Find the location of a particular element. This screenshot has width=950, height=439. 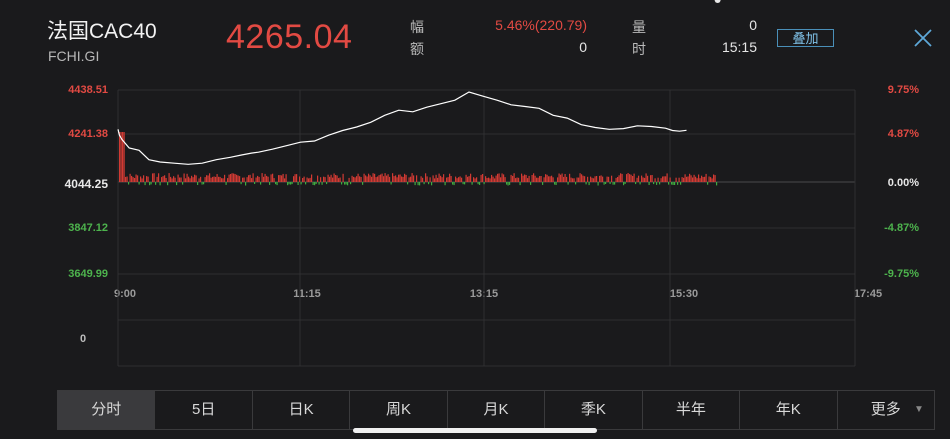

tab-weekly-k: 周K is located at coordinates (399, 410).